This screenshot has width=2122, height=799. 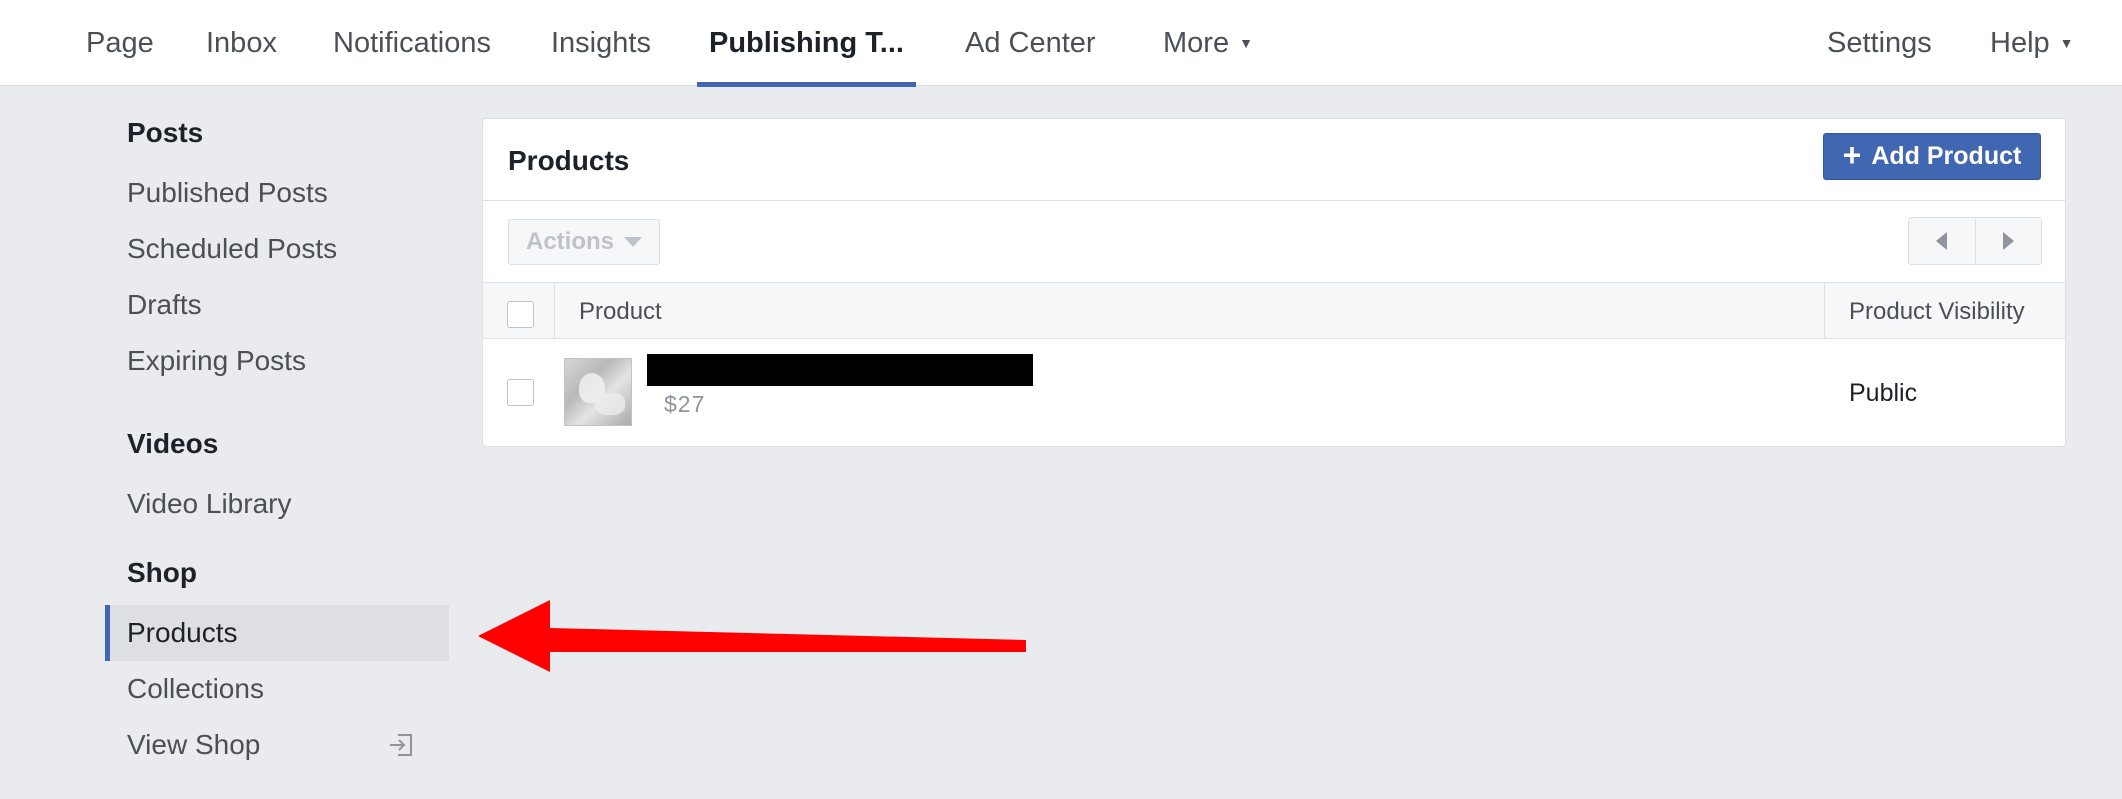 I want to click on chevron-right-icon, so click(x=2008, y=241).